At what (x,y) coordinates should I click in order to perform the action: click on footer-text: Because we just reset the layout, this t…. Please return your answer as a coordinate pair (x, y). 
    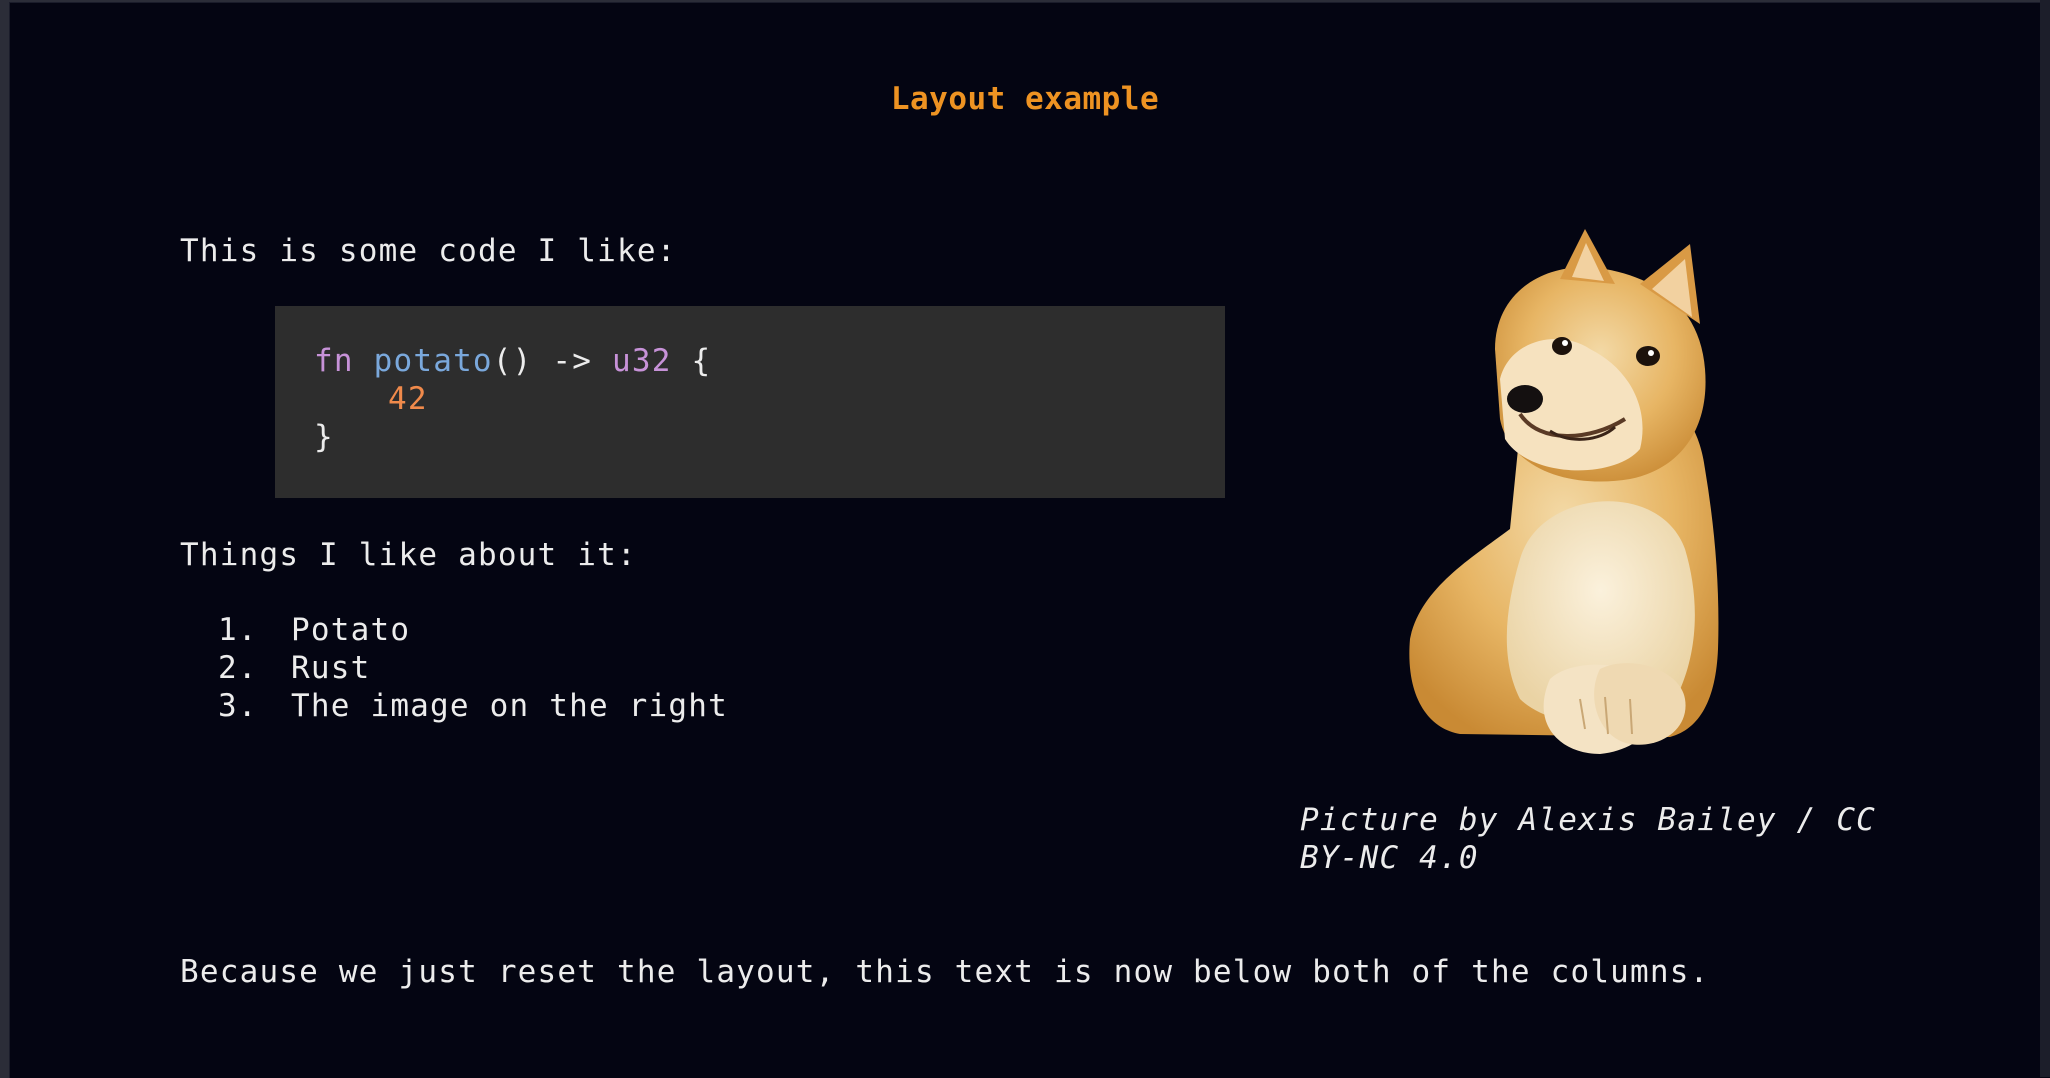
    Looking at the image, I should click on (945, 972).